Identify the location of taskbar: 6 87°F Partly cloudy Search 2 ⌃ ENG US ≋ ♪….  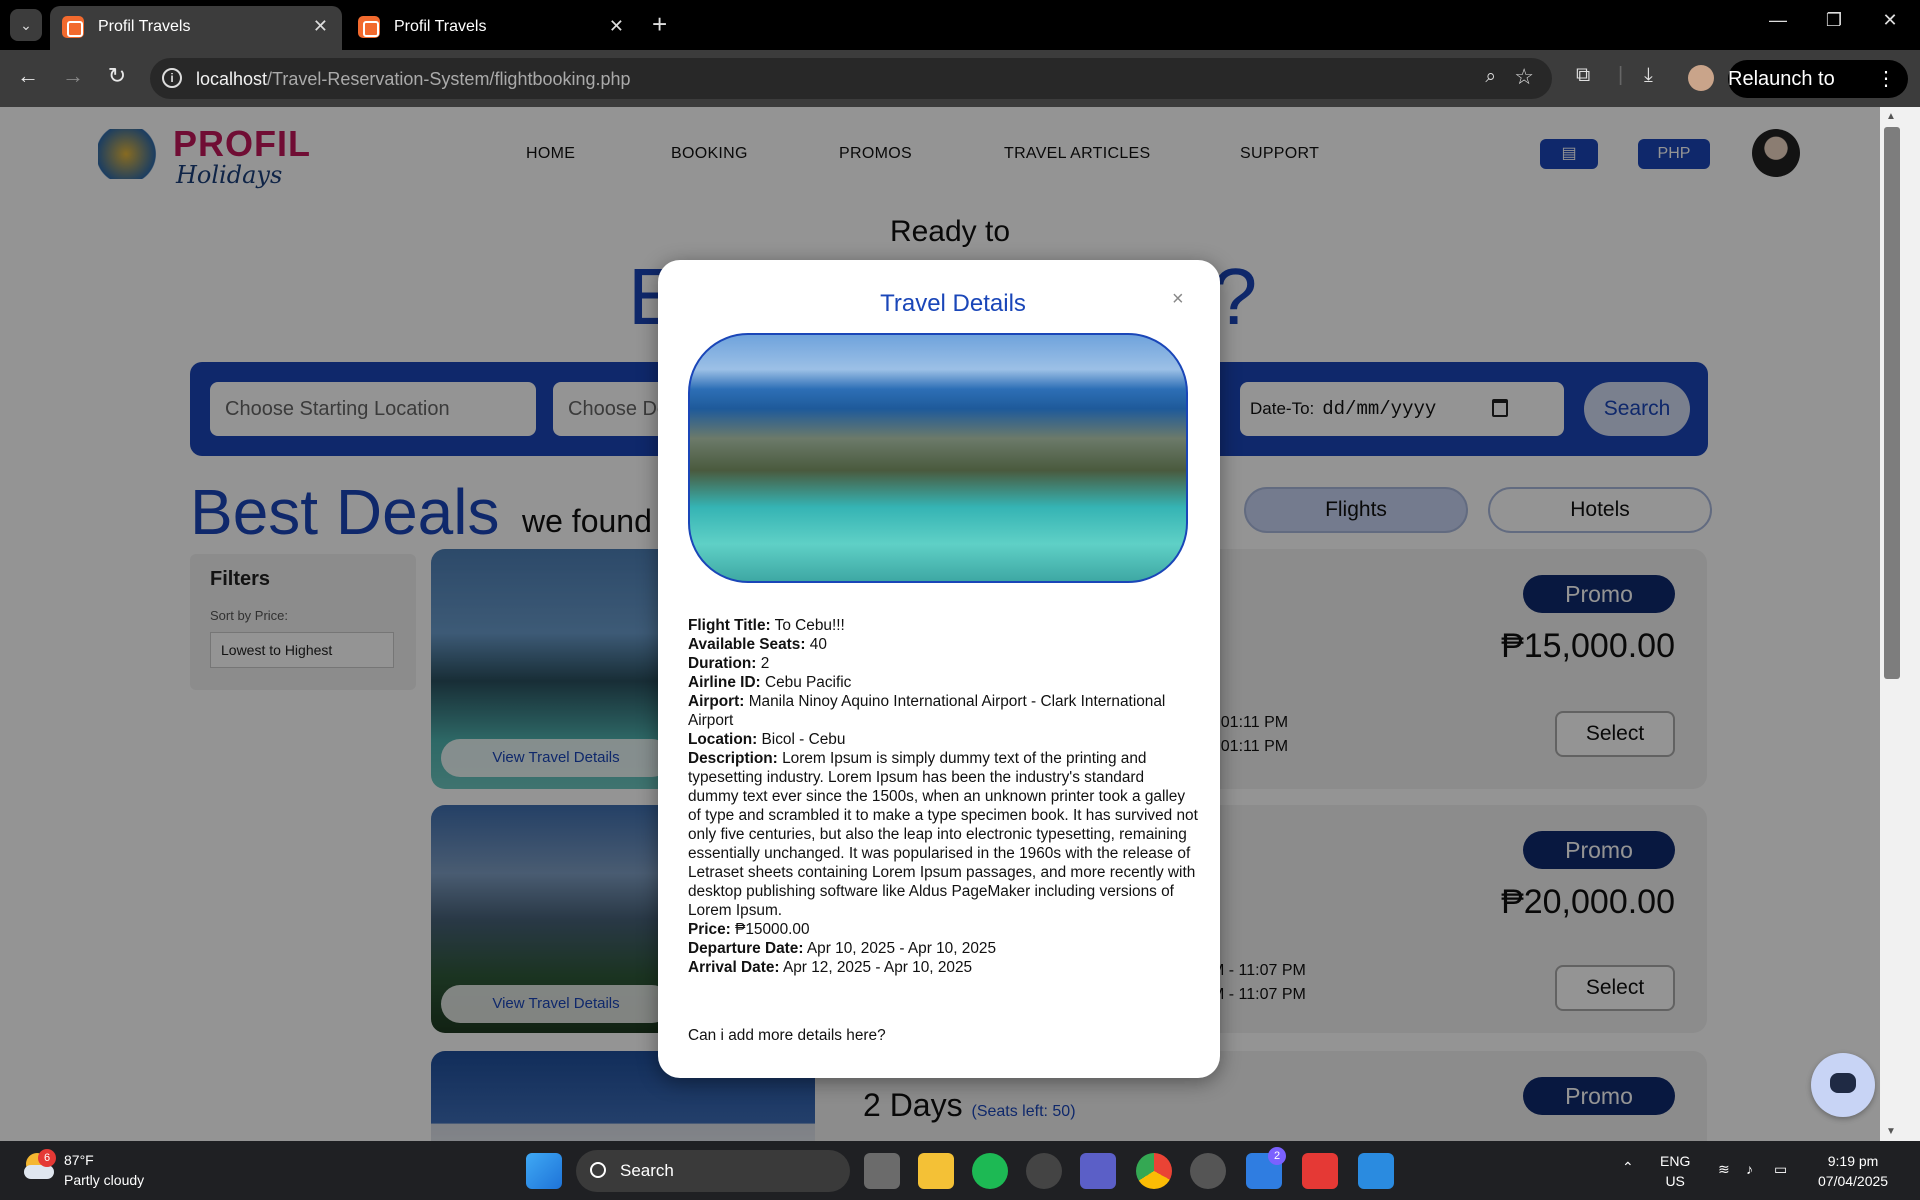
(960, 1170).